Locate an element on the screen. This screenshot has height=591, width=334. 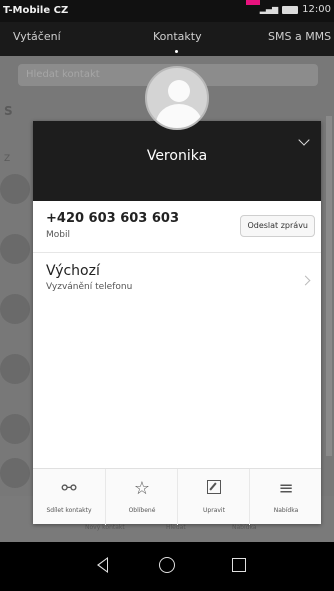
ringtone-value: Výchozí is located at coordinates (73, 271).